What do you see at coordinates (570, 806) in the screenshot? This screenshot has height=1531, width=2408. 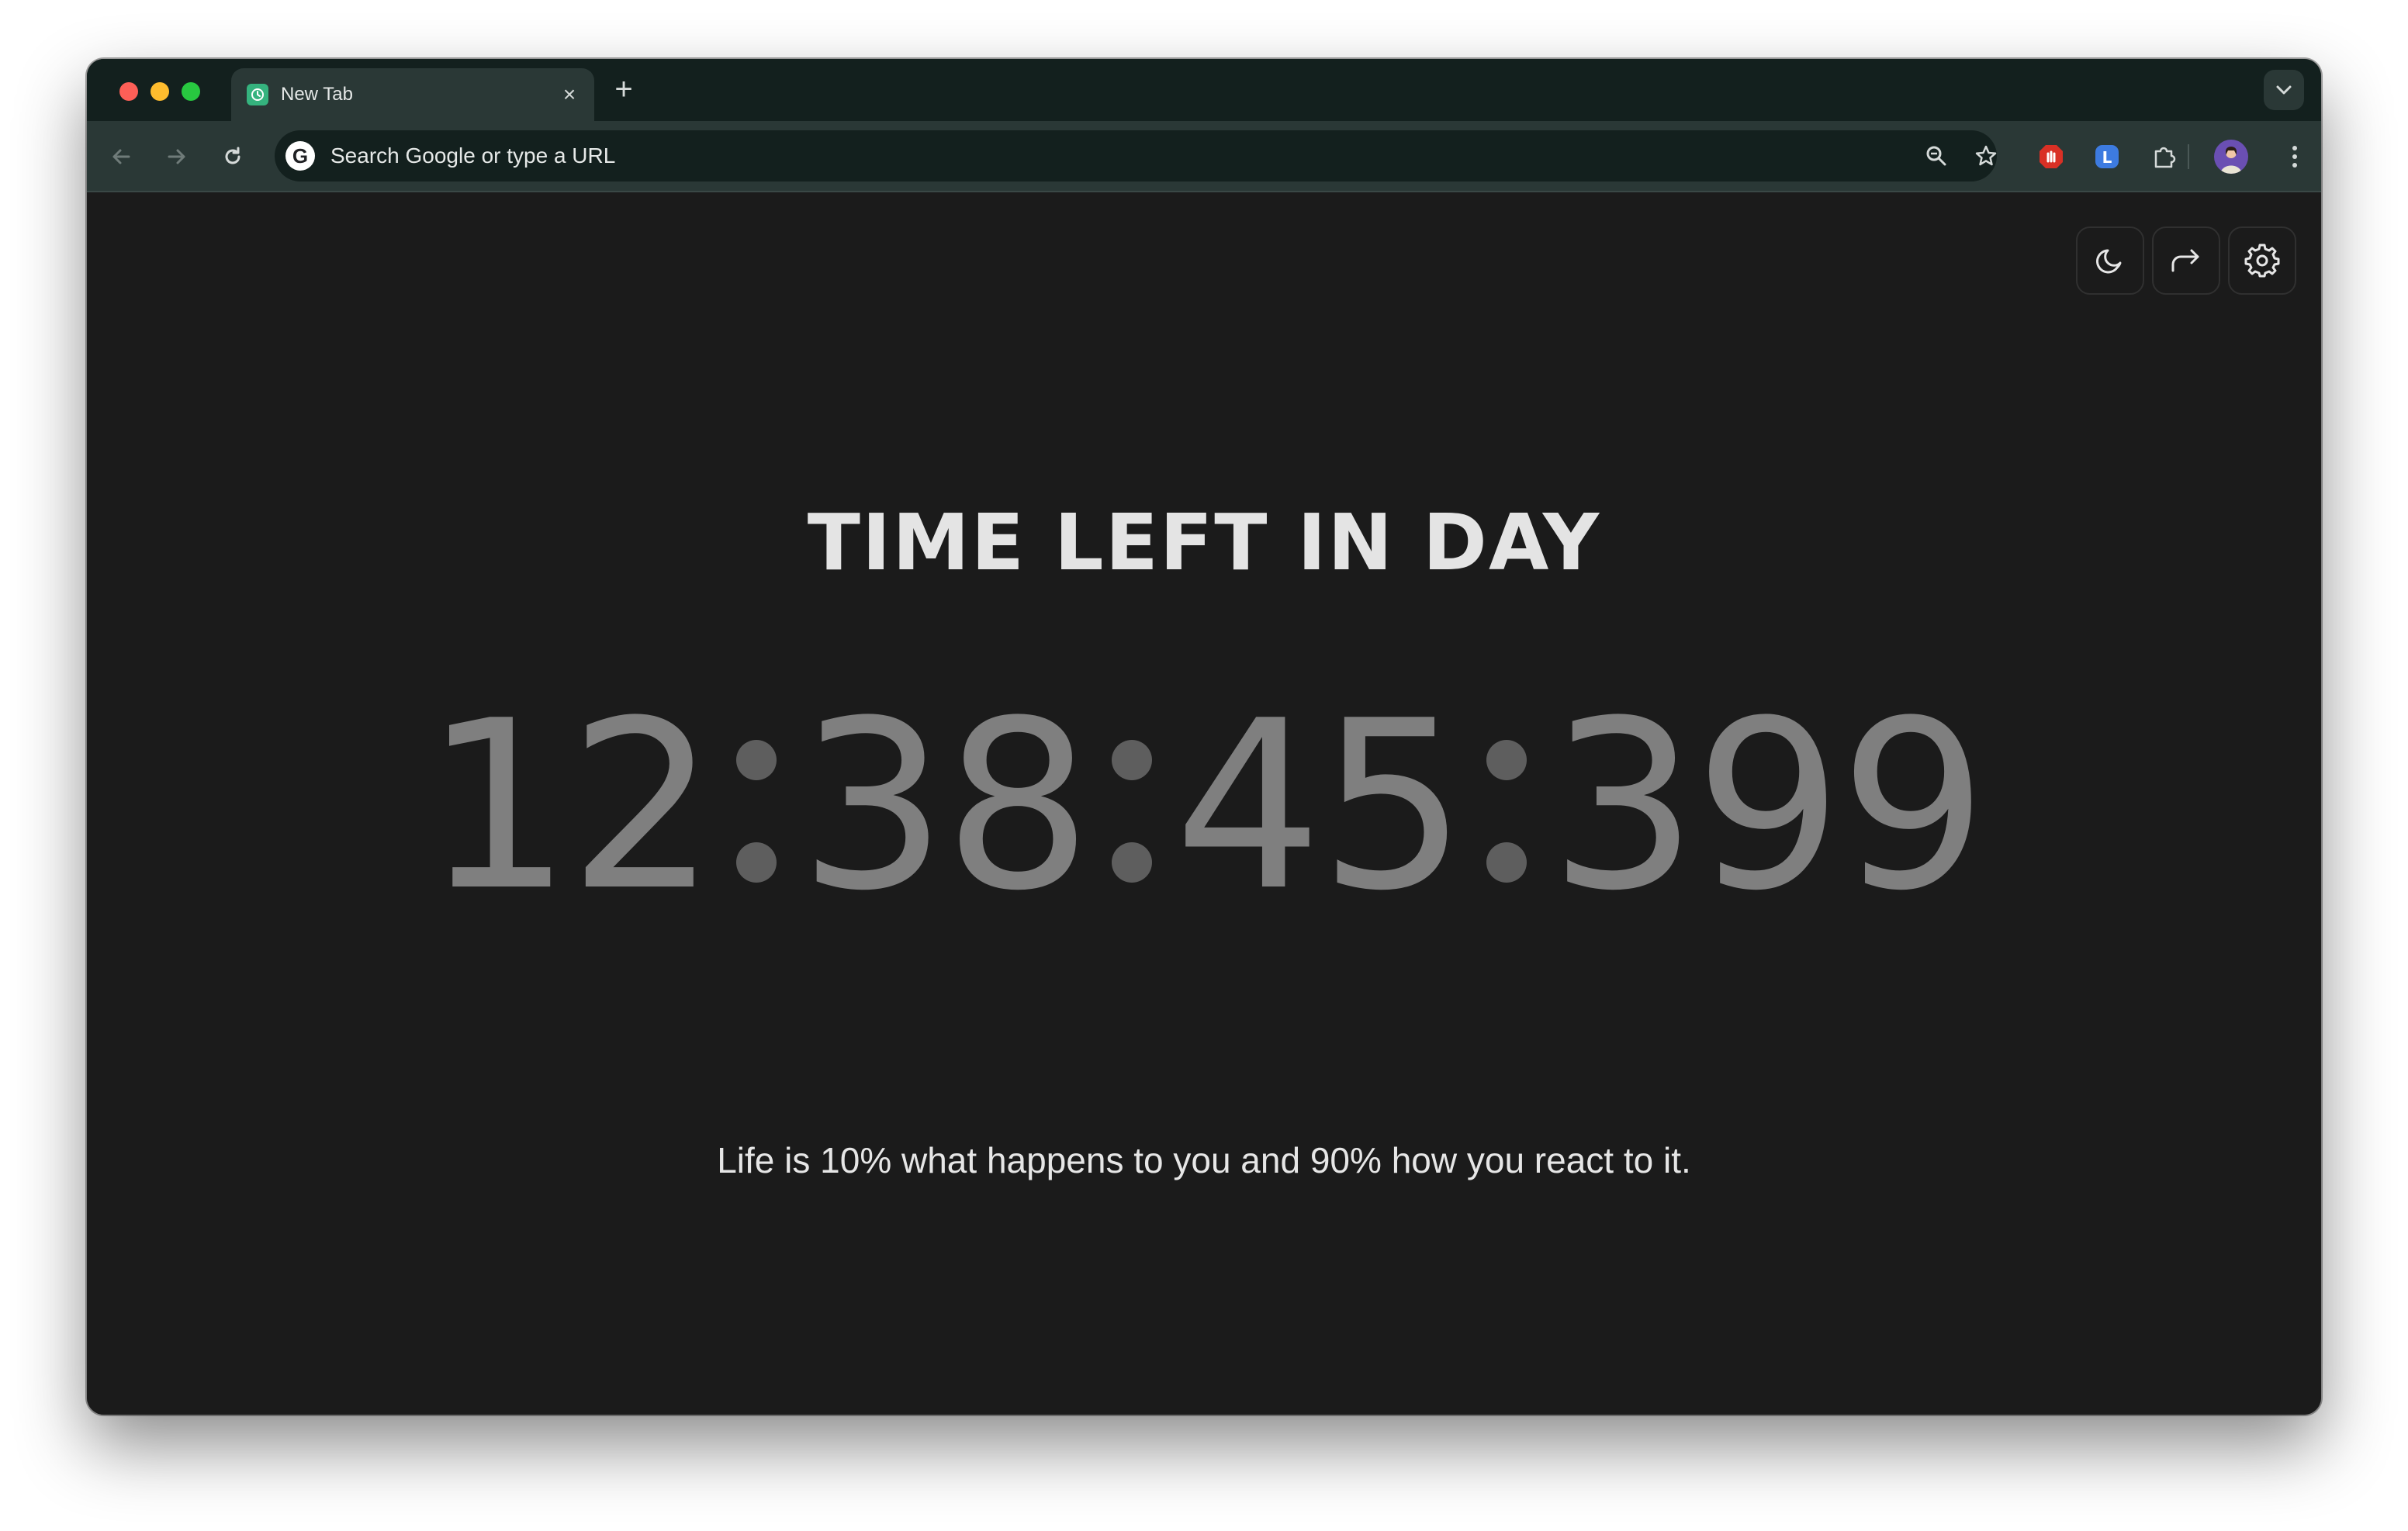 I see `countdown-hours: 12` at bounding box center [570, 806].